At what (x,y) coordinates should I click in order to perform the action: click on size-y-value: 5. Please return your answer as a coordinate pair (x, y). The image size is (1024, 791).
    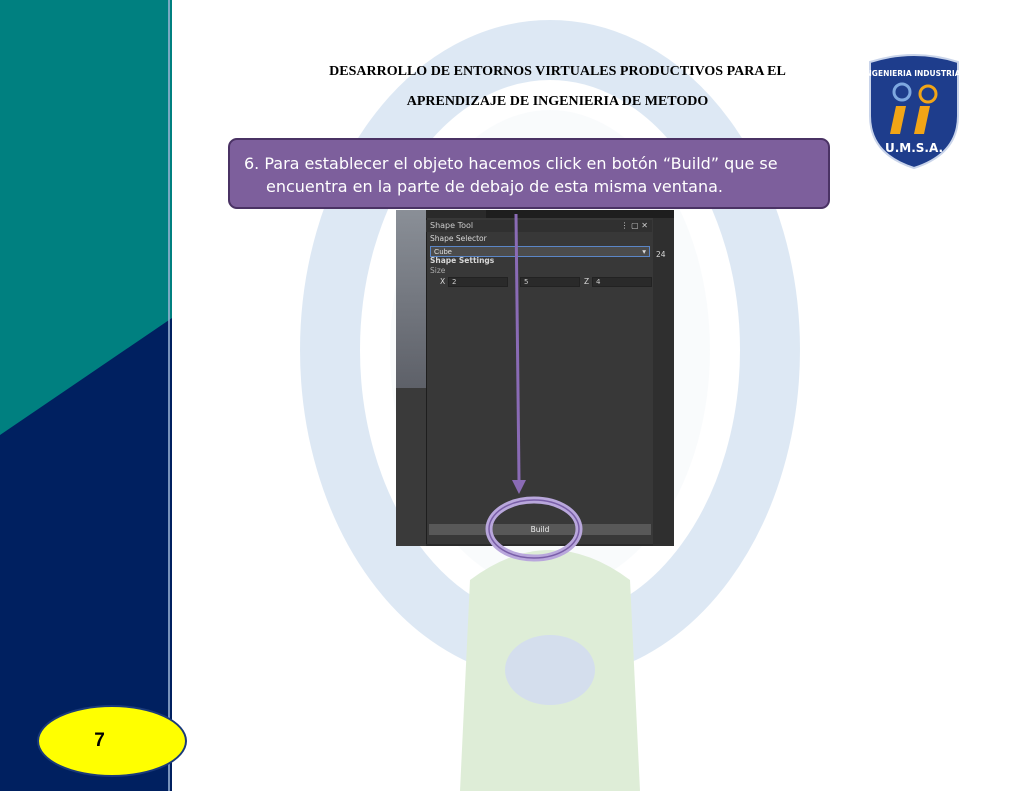
    Looking at the image, I should click on (526, 282).